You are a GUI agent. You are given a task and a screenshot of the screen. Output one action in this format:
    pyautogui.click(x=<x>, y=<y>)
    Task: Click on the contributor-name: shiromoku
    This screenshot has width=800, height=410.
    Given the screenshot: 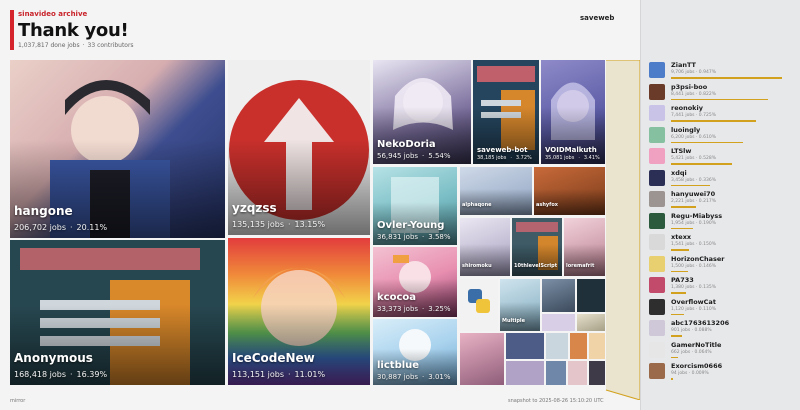 What is the action you would take?
    pyautogui.click(x=477, y=266)
    